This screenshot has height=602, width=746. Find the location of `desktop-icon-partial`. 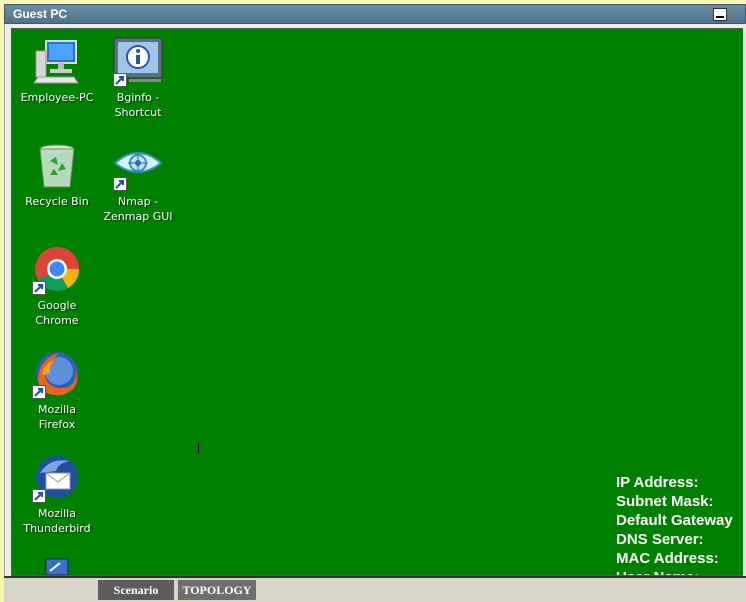

desktop-icon-partial is located at coordinates (57, 566).